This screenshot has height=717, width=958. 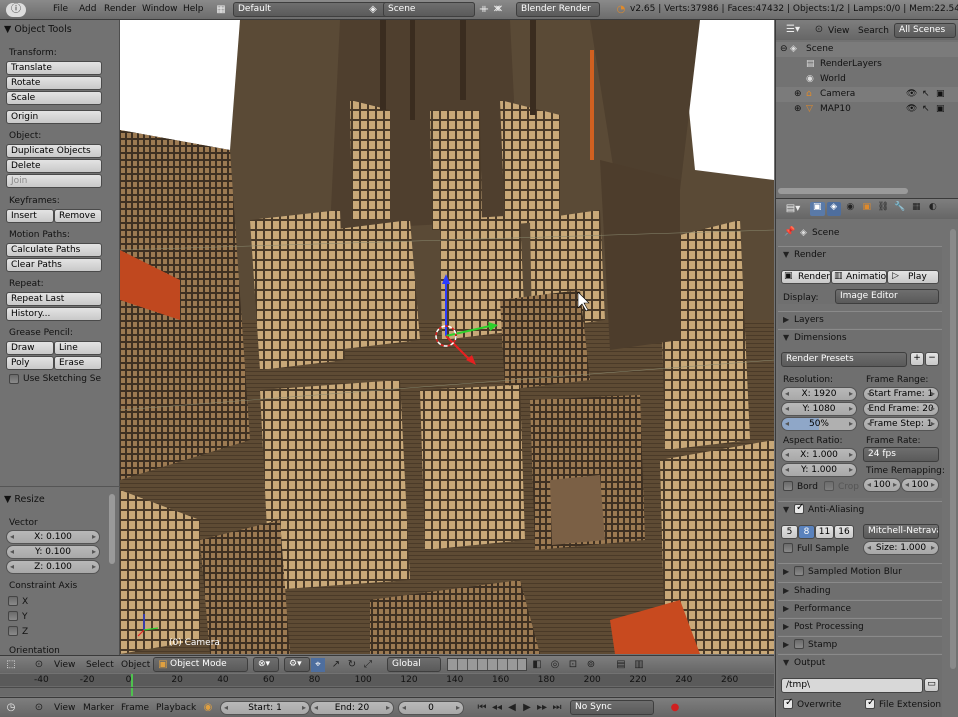 I want to click on jump-end-icon: ⏭, so click(x=557, y=708).